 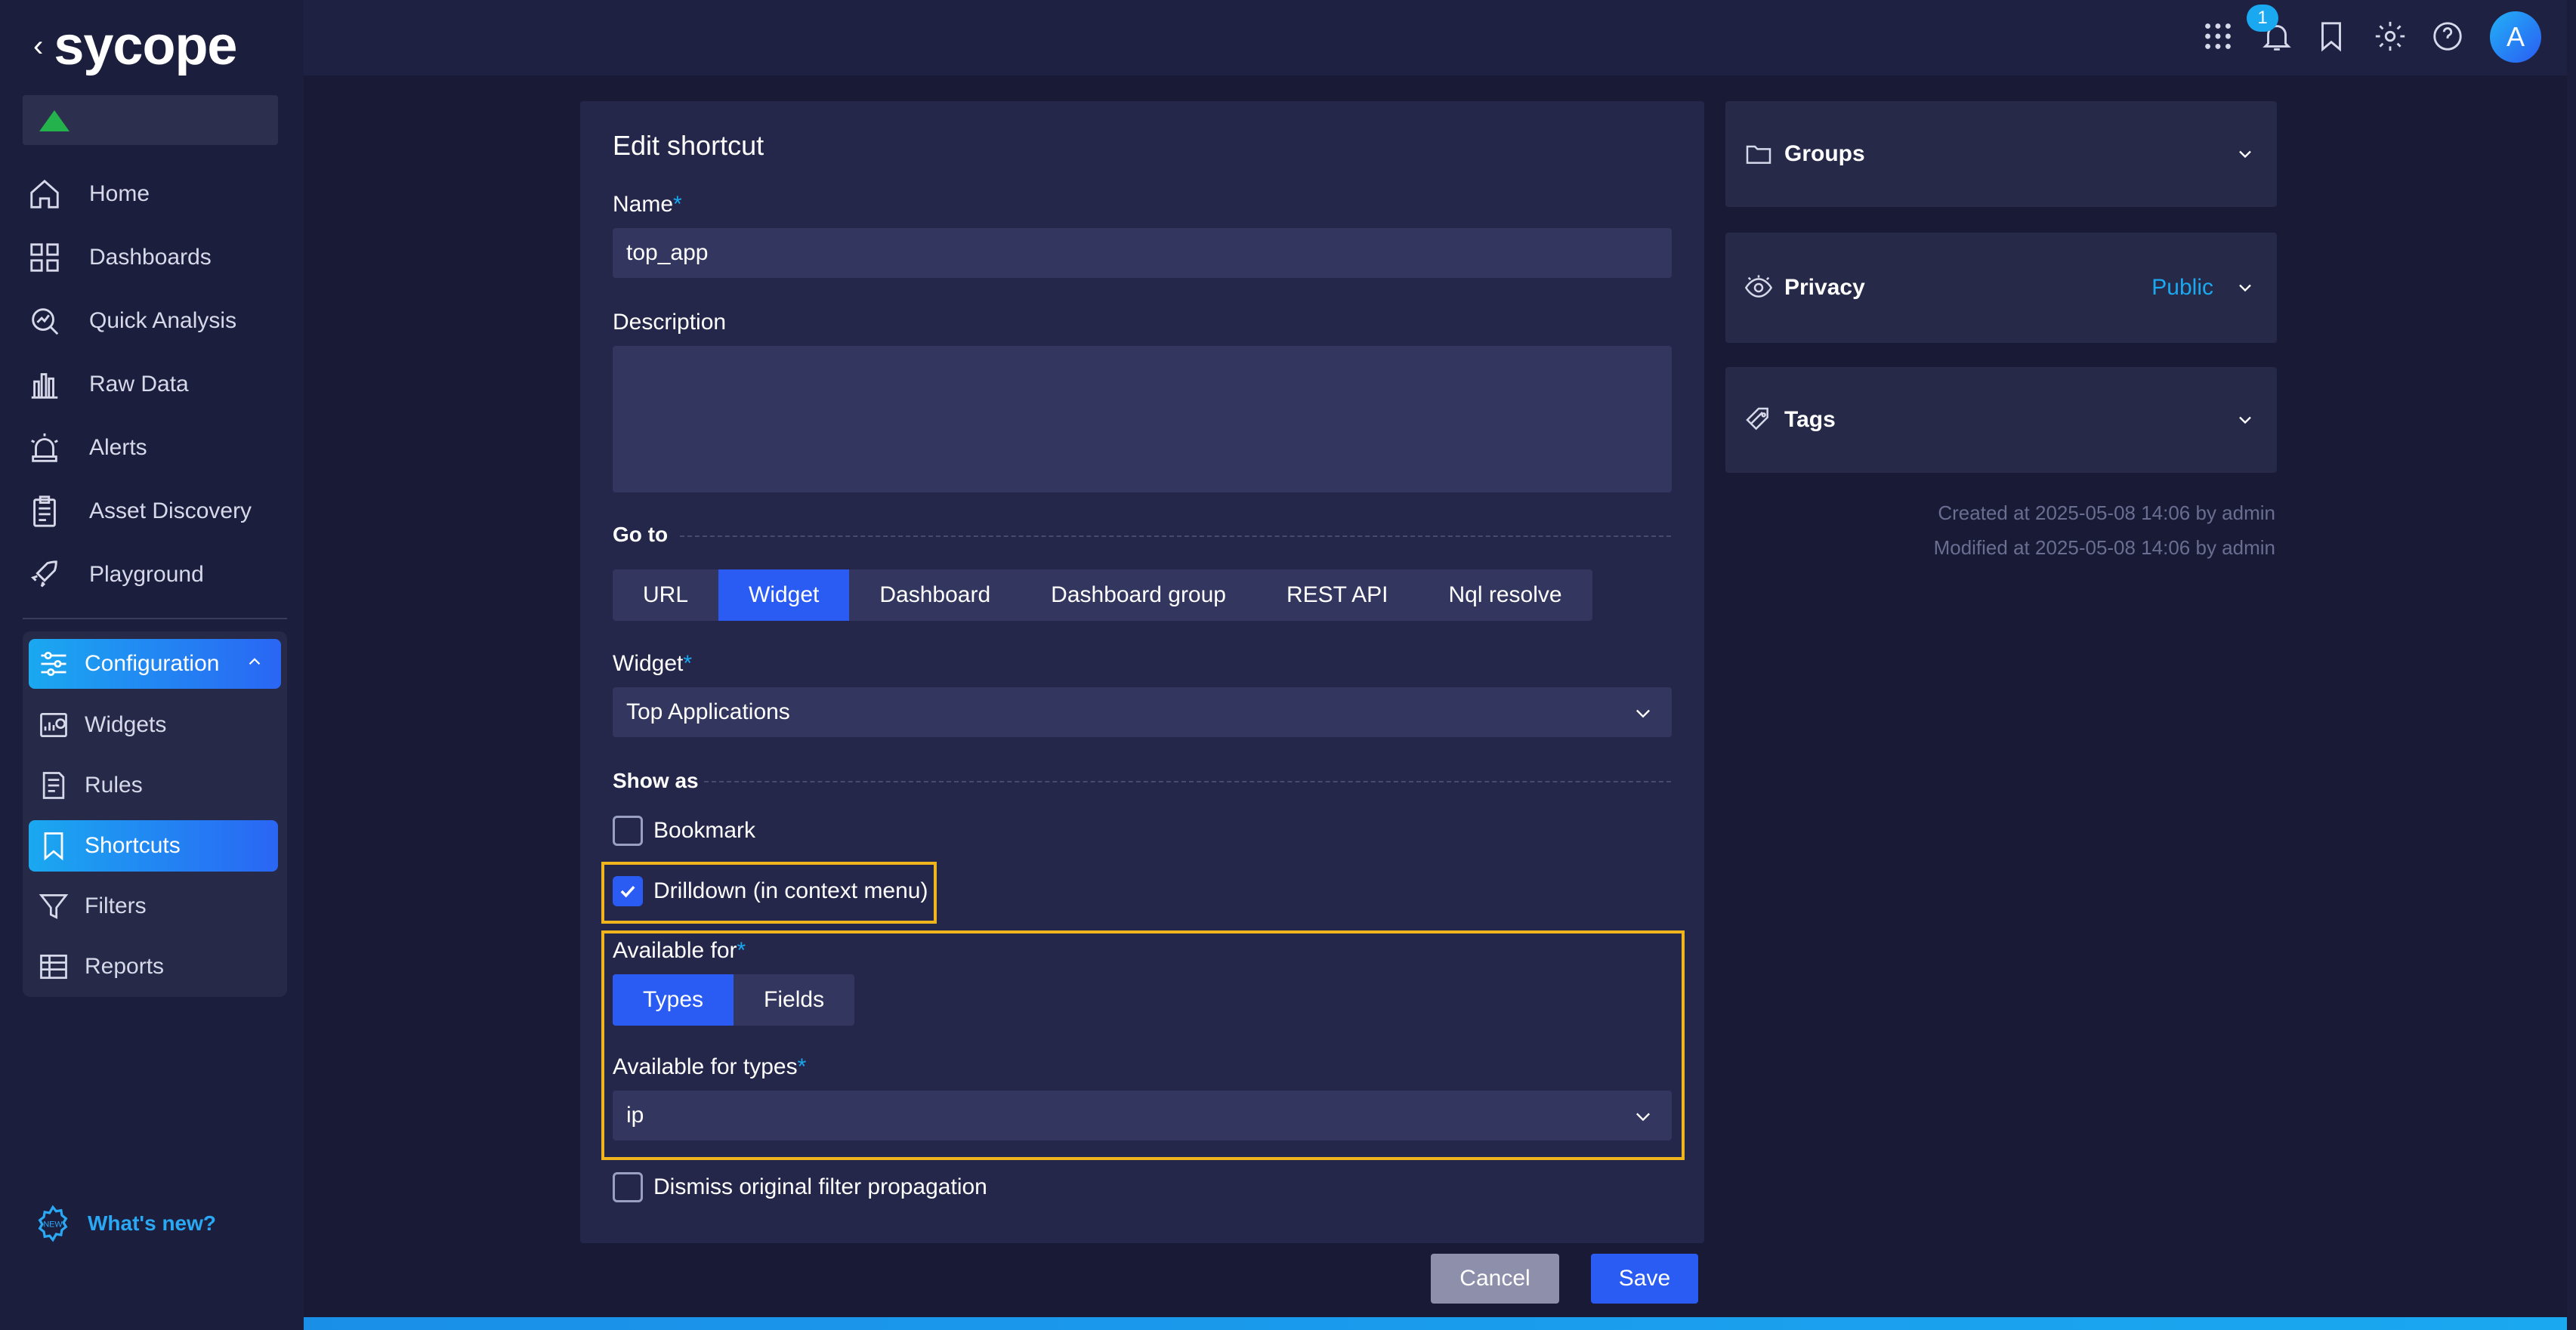 I want to click on sidebar-item-label: Alerts, so click(x=118, y=448).